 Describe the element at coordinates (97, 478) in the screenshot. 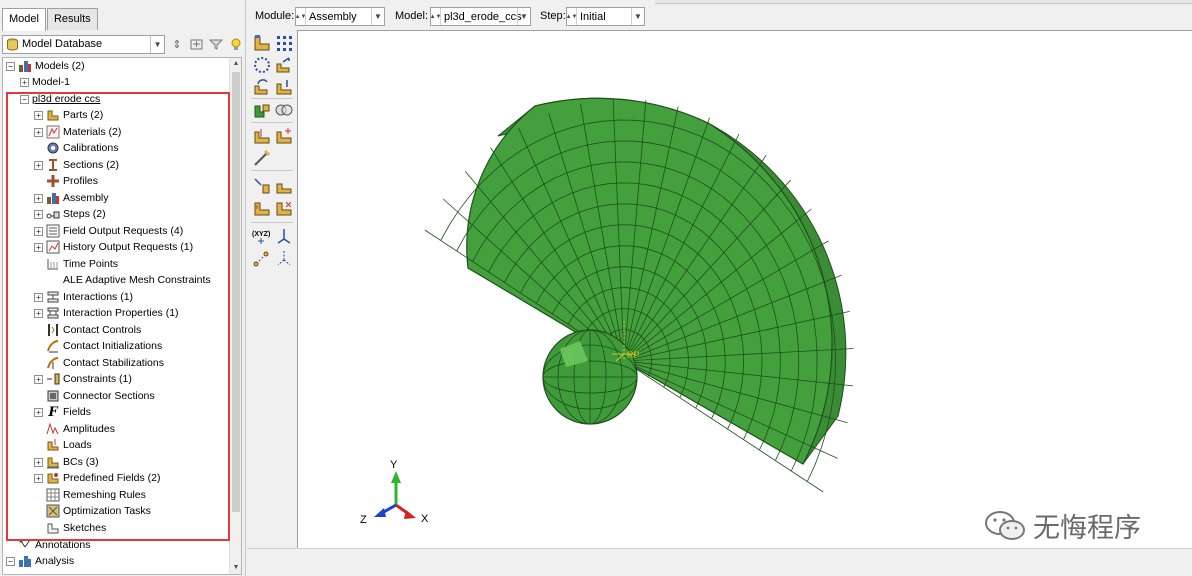

I see `tree-item-predefined-fields: + Predefined Fields (2)` at that location.